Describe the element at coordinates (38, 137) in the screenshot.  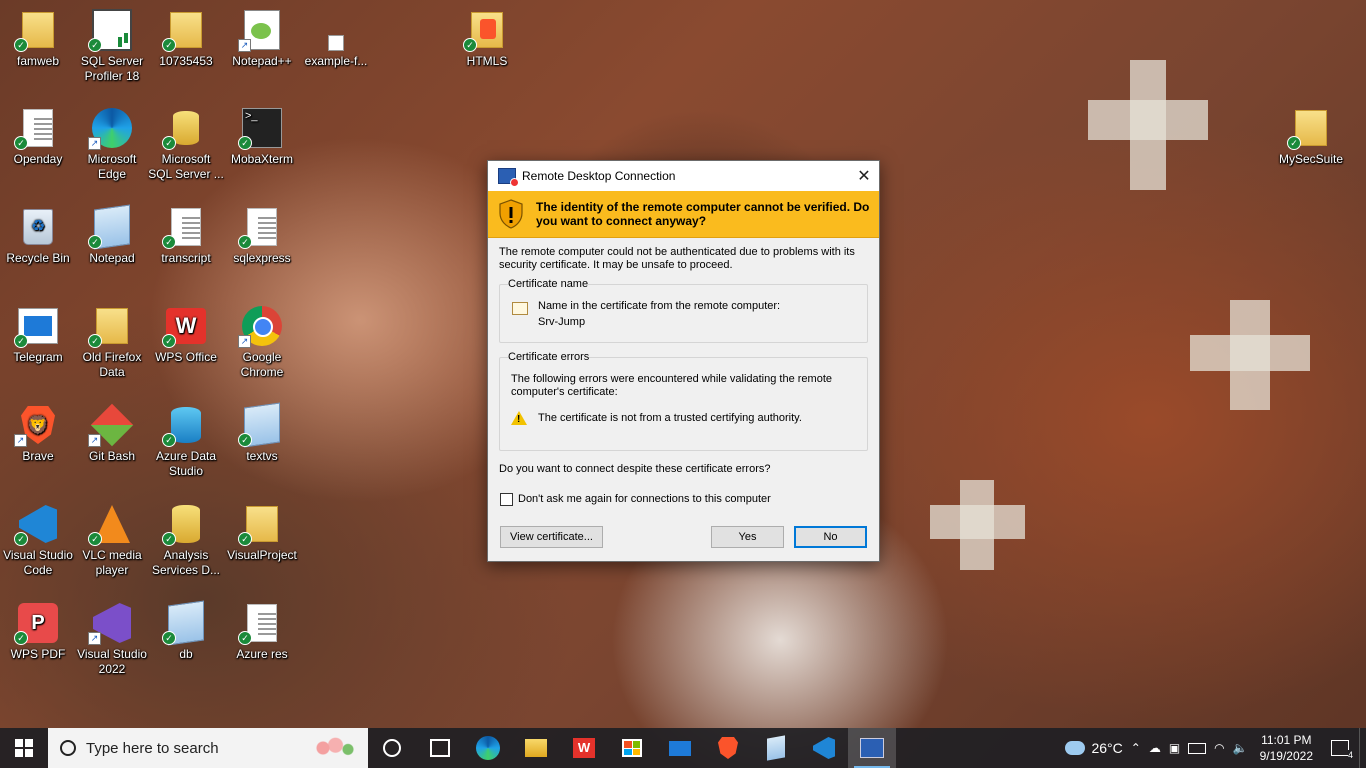
I see `desktop-icon-openday: ✓ Openday` at that location.